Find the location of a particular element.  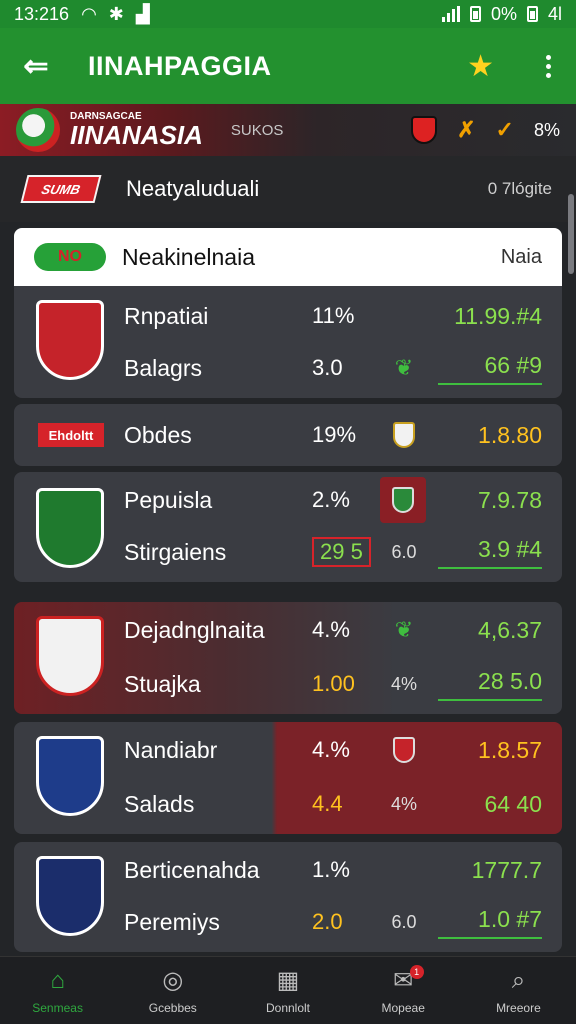

scrollbar is located at coordinates (571, 234).